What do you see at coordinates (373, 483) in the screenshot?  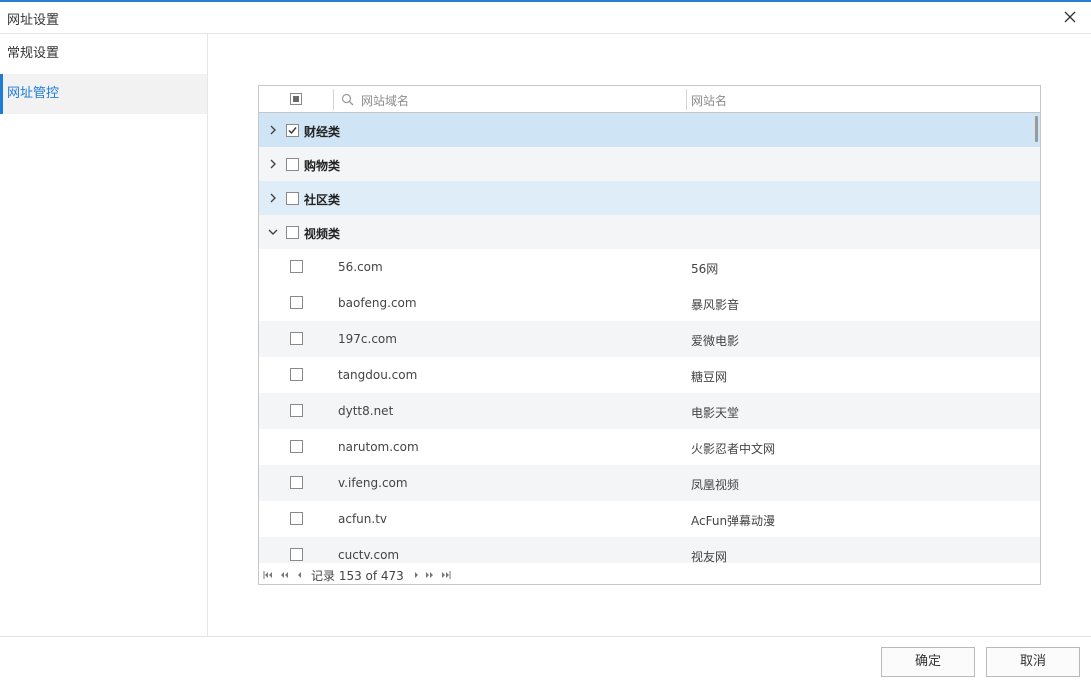 I see `site-domain: v.ifeng.com` at bounding box center [373, 483].